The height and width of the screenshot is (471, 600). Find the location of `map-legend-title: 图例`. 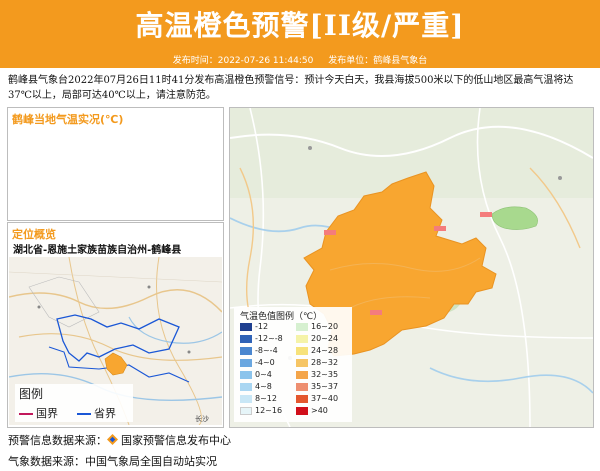

map-legend-title: 图例 is located at coordinates (31, 394).